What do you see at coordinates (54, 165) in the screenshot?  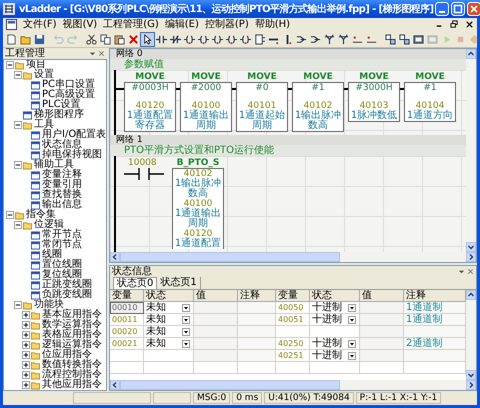 I see `tree-item: 辅助工具` at bounding box center [54, 165].